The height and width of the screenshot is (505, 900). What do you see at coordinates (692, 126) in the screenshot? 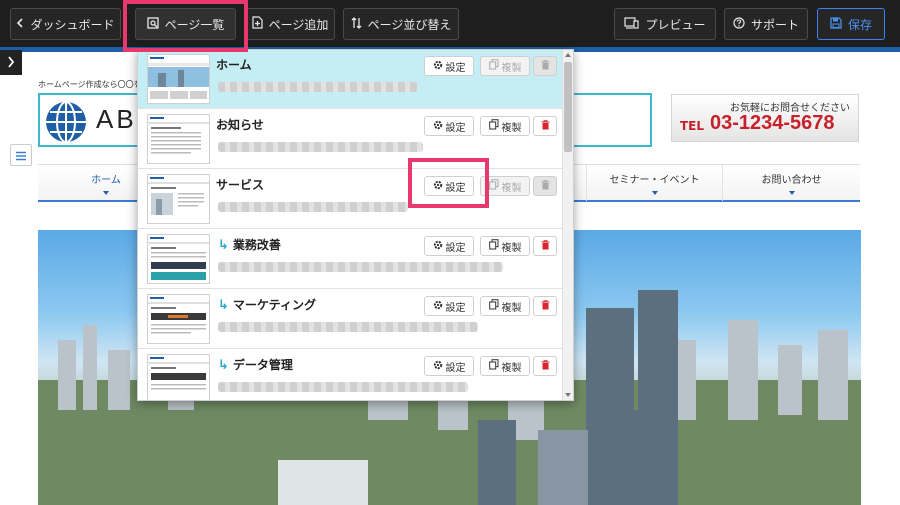
I see `tel-prefix: TEL` at bounding box center [692, 126].